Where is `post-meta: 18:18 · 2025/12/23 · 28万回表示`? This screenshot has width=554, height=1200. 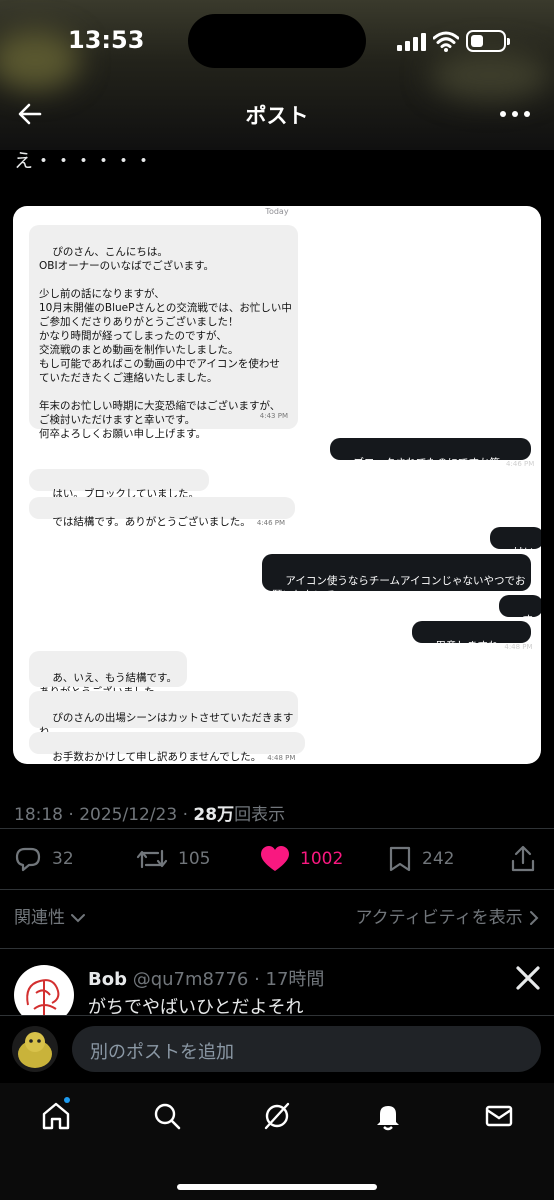
post-meta: 18:18 · 2025/12/23 · 28万回表示 is located at coordinates (149, 812).